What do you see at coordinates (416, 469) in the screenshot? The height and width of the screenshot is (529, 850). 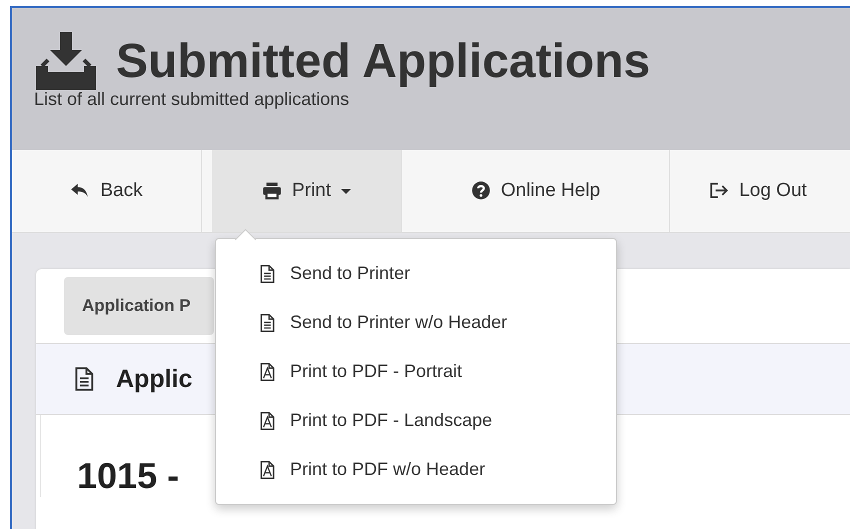 I see `menu-item: Print to PDF w/o Header` at bounding box center [416, 469].